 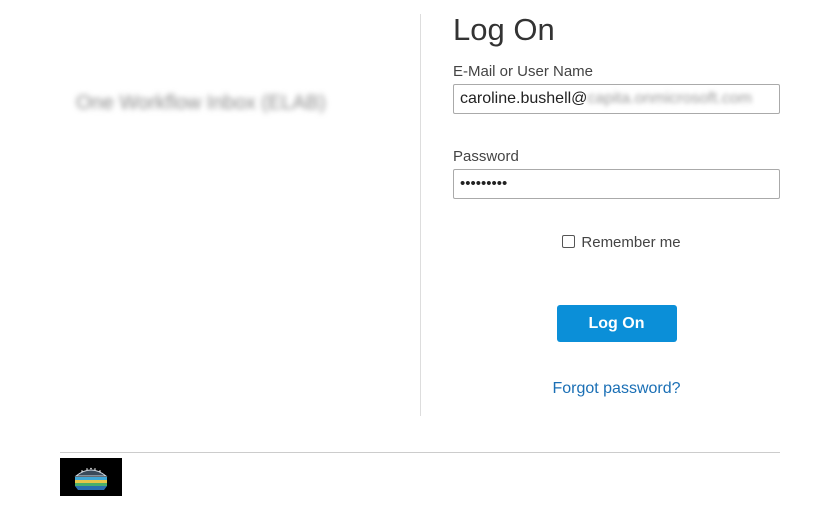 What do you see at coordinates (616, 323) in the screenshot?
I see `logon-button: Log On` at bounding box center [616, 323].